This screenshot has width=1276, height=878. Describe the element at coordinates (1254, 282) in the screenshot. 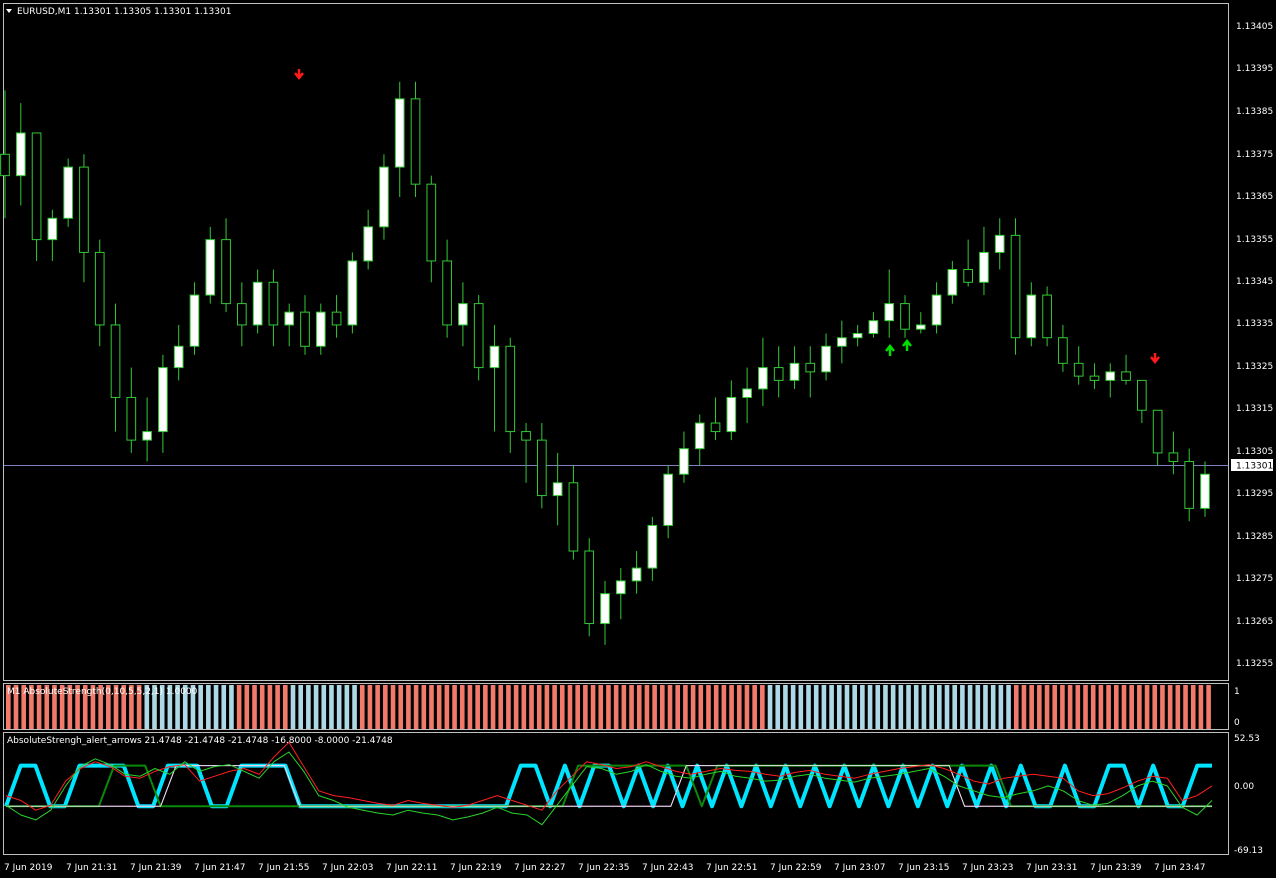

I see `price-tick: 1.13345` at that location.